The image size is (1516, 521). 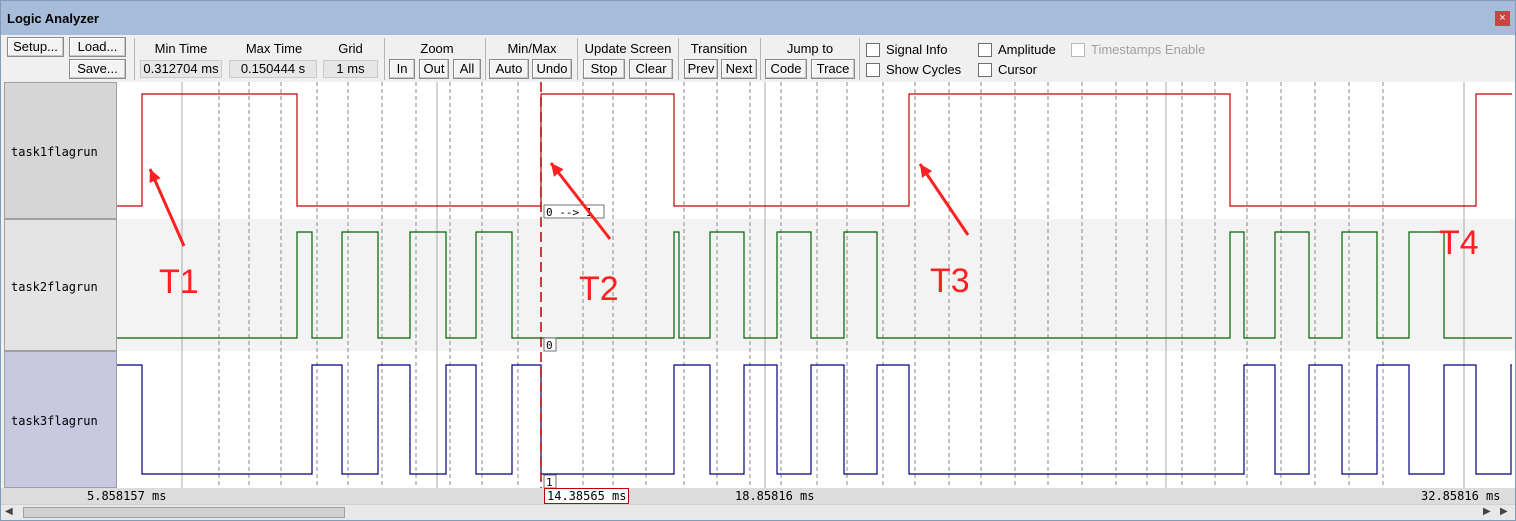 What do you see at coordinates (9, 511) in the screenshot?
I see `scroll-left-icon: ◀` at bounding box center [9, 511].